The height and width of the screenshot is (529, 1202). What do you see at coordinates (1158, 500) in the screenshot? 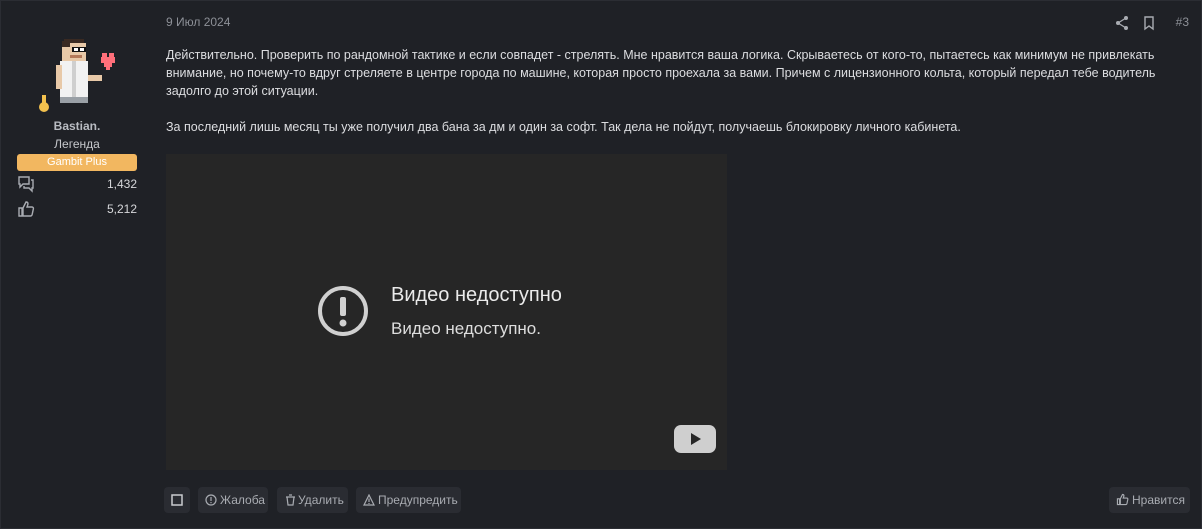
I see `like-label: Нравится` at bounding box center [1158, 500].